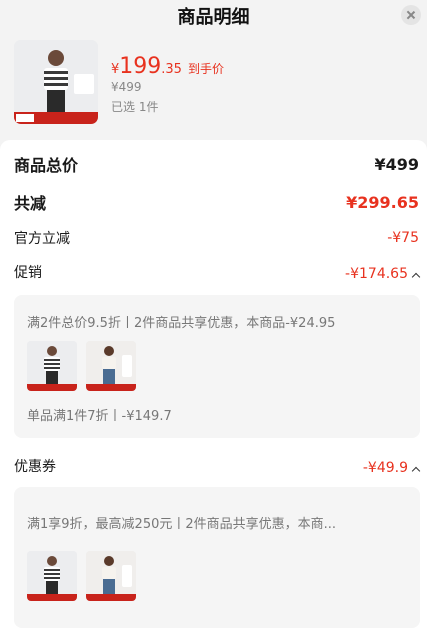 The height and width of the screenshot is (628, 427). I want to click on promo-label: 促销, so click(28, 273).